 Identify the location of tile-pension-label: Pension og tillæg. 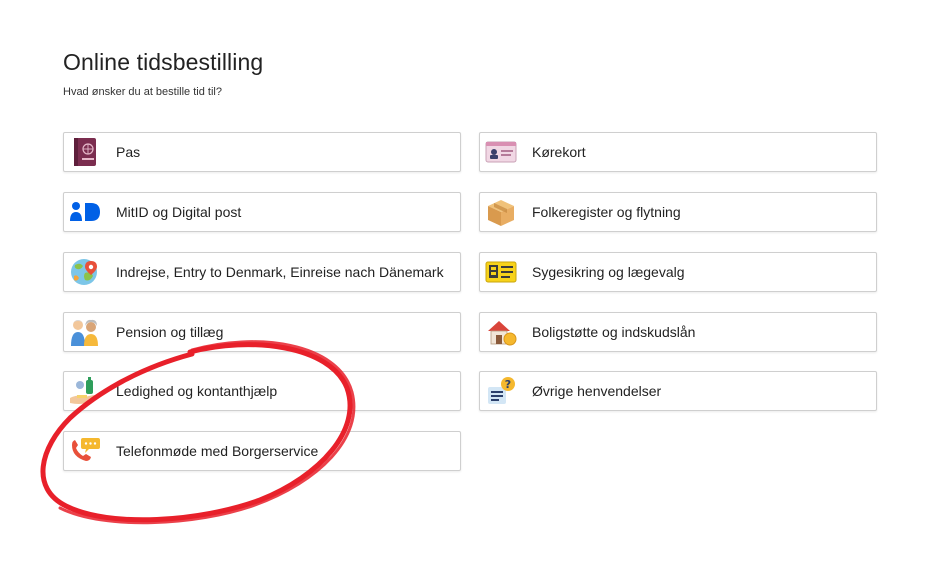
(170, 332).